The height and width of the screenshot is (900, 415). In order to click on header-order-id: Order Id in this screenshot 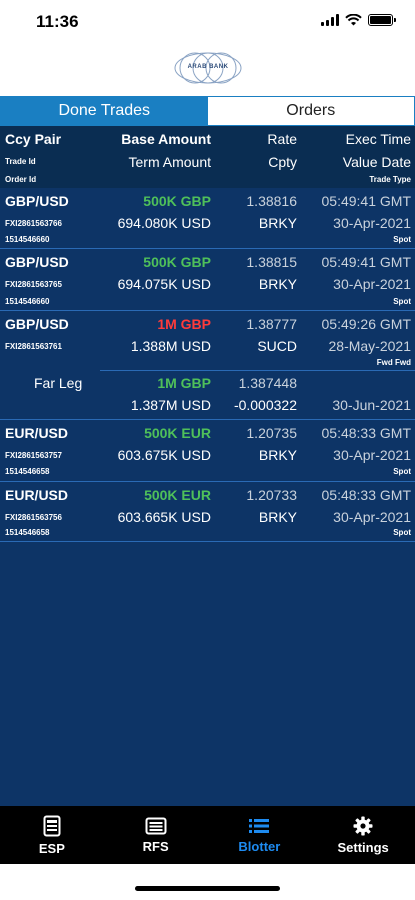, I will do `click(21, 179)`.